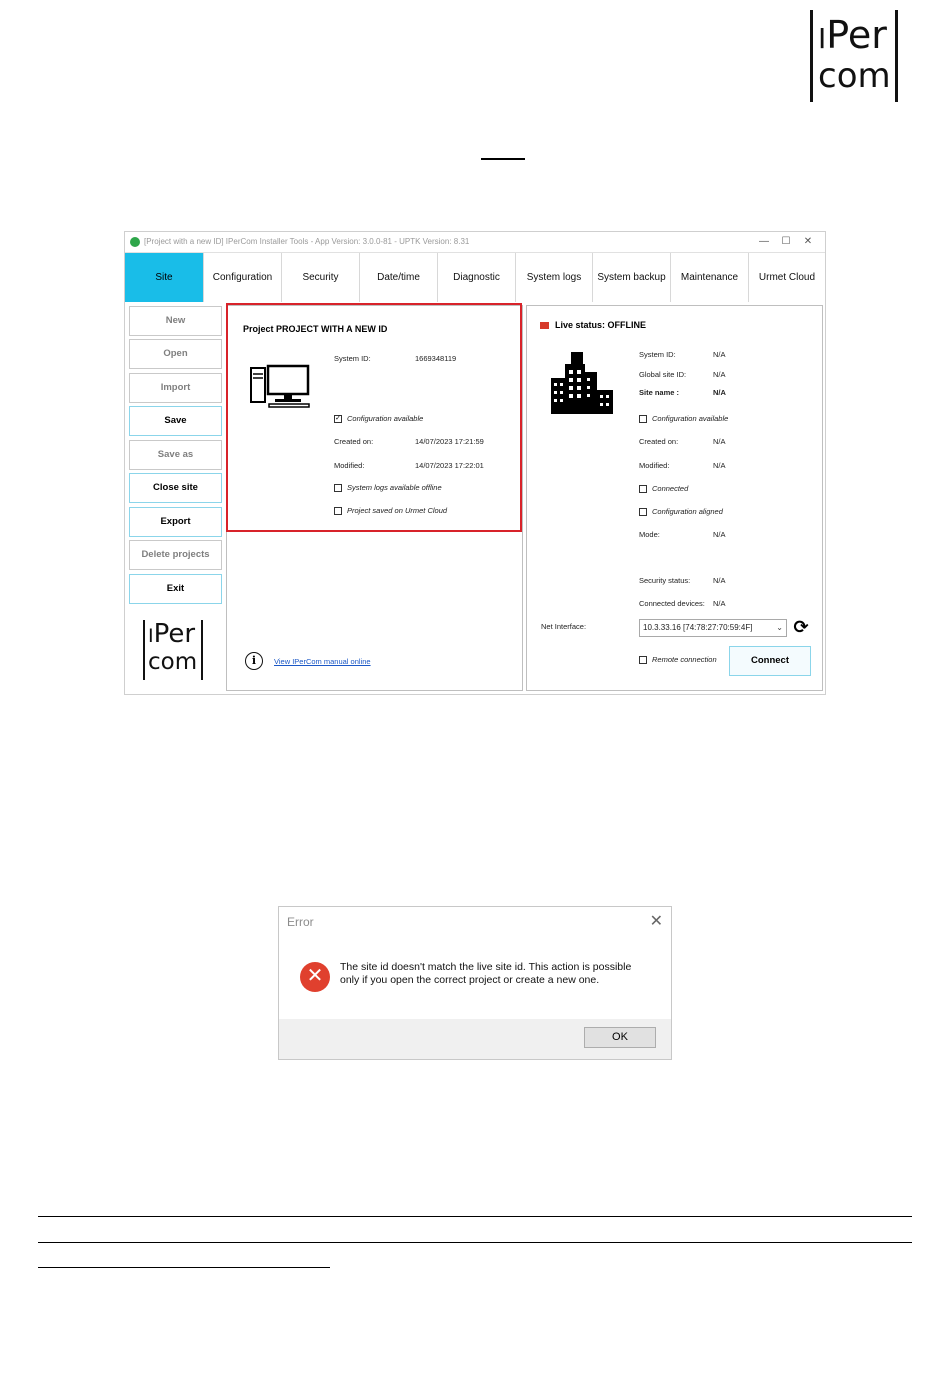  Describe the element at coordinates (601, 325) in the screenshot. I see `live-status-title: Live status: OFFLINE` at that location.